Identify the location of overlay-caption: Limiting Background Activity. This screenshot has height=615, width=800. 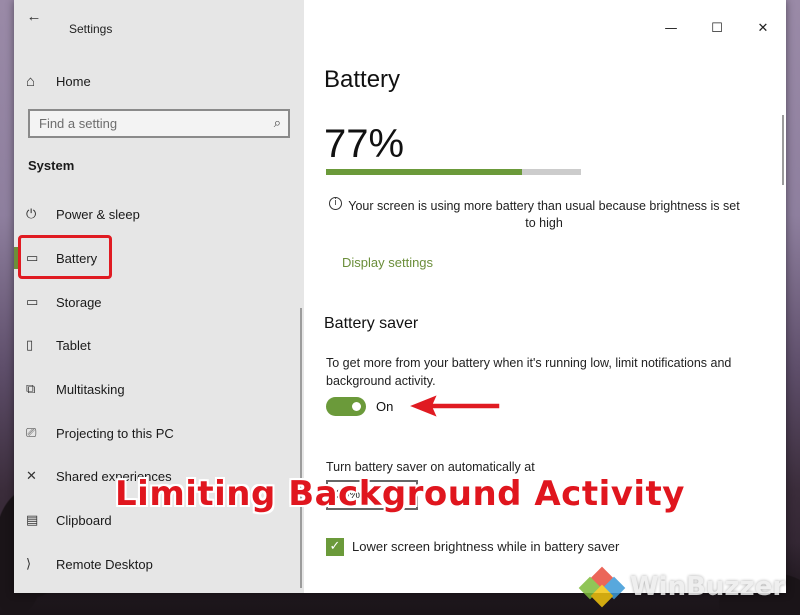
(400, 494).